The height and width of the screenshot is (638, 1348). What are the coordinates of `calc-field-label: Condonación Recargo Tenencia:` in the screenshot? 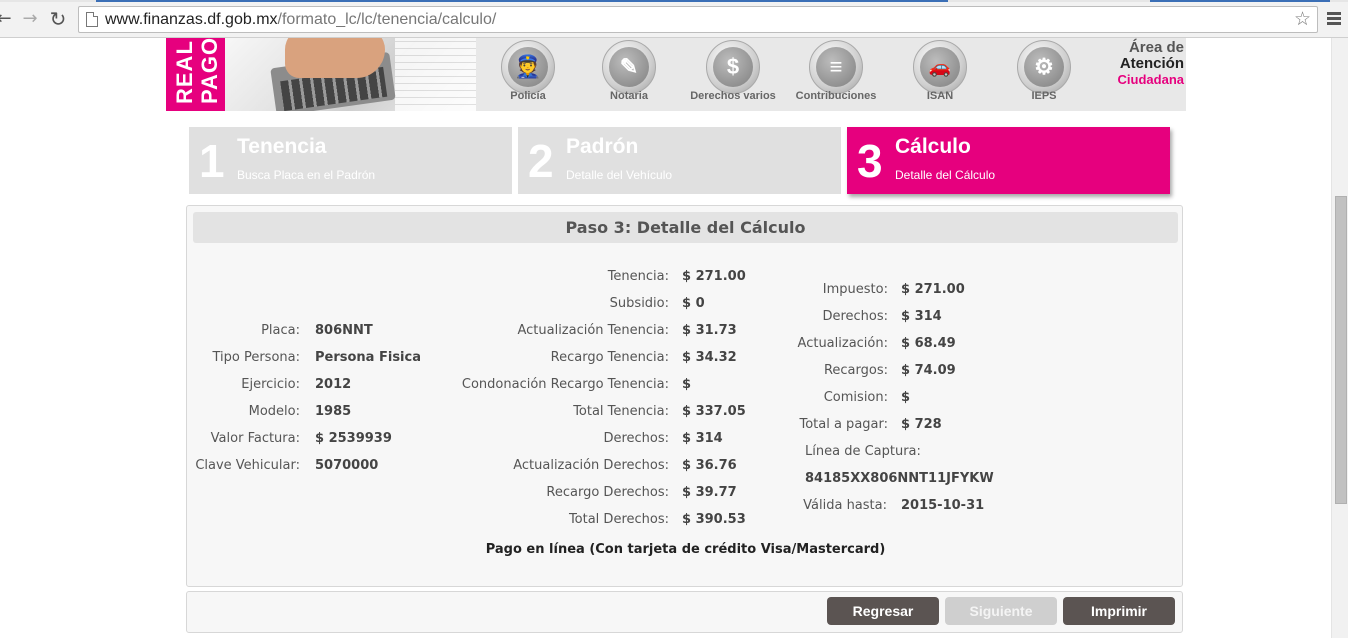 It's located at (565, 384).